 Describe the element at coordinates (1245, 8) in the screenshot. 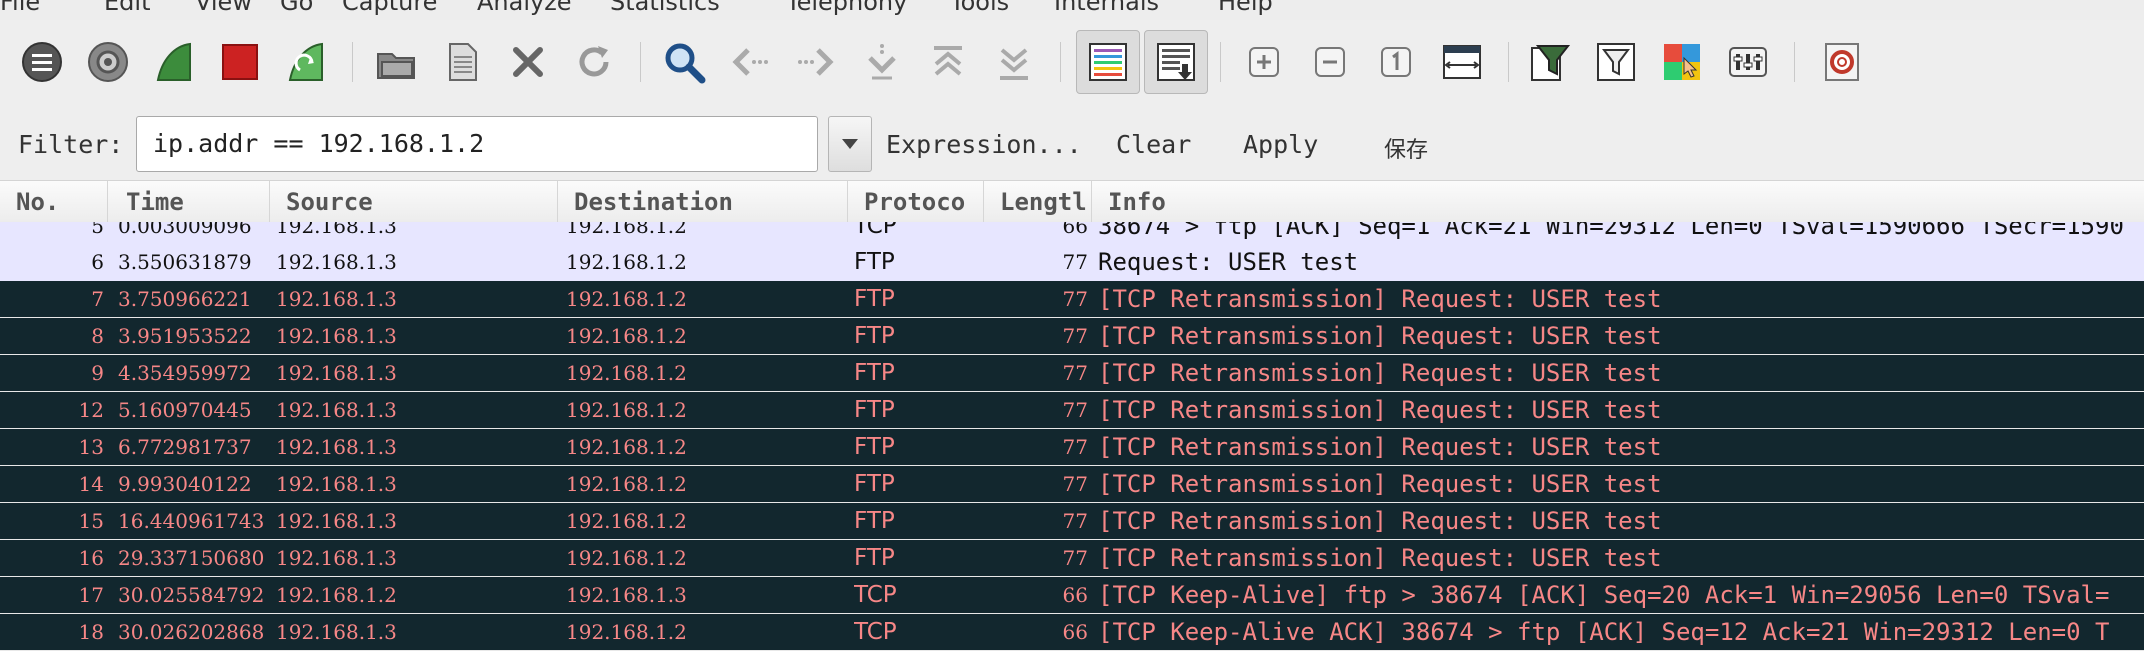

I see `menu-help: Help` at that location.